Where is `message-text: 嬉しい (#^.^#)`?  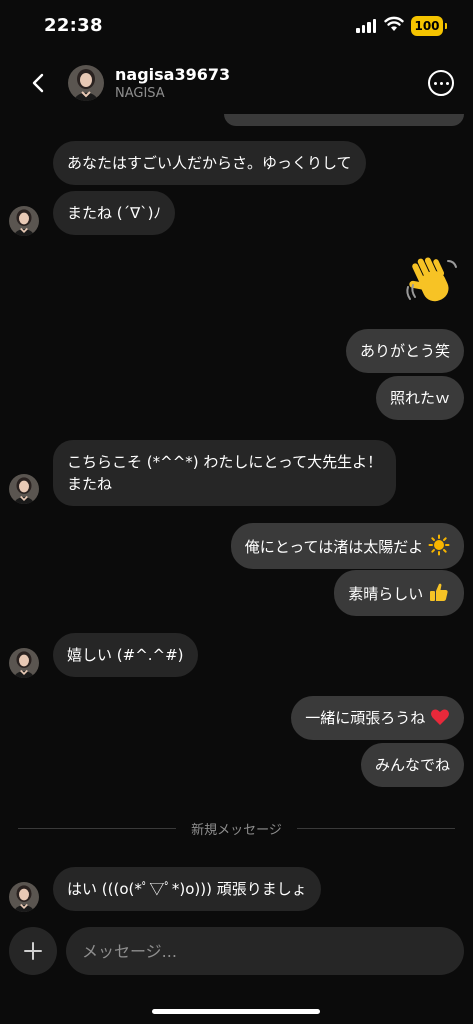 message-text: 嬉しい (#^.^#) is located at coordinates (125, 655).